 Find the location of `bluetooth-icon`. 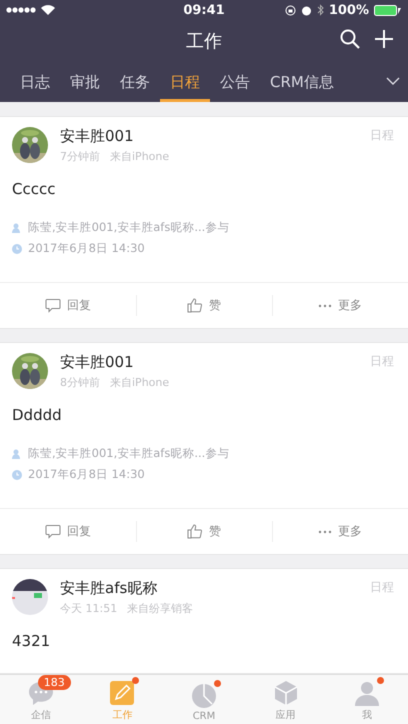

bluetooth-icon is located at coordinates (320, 10).